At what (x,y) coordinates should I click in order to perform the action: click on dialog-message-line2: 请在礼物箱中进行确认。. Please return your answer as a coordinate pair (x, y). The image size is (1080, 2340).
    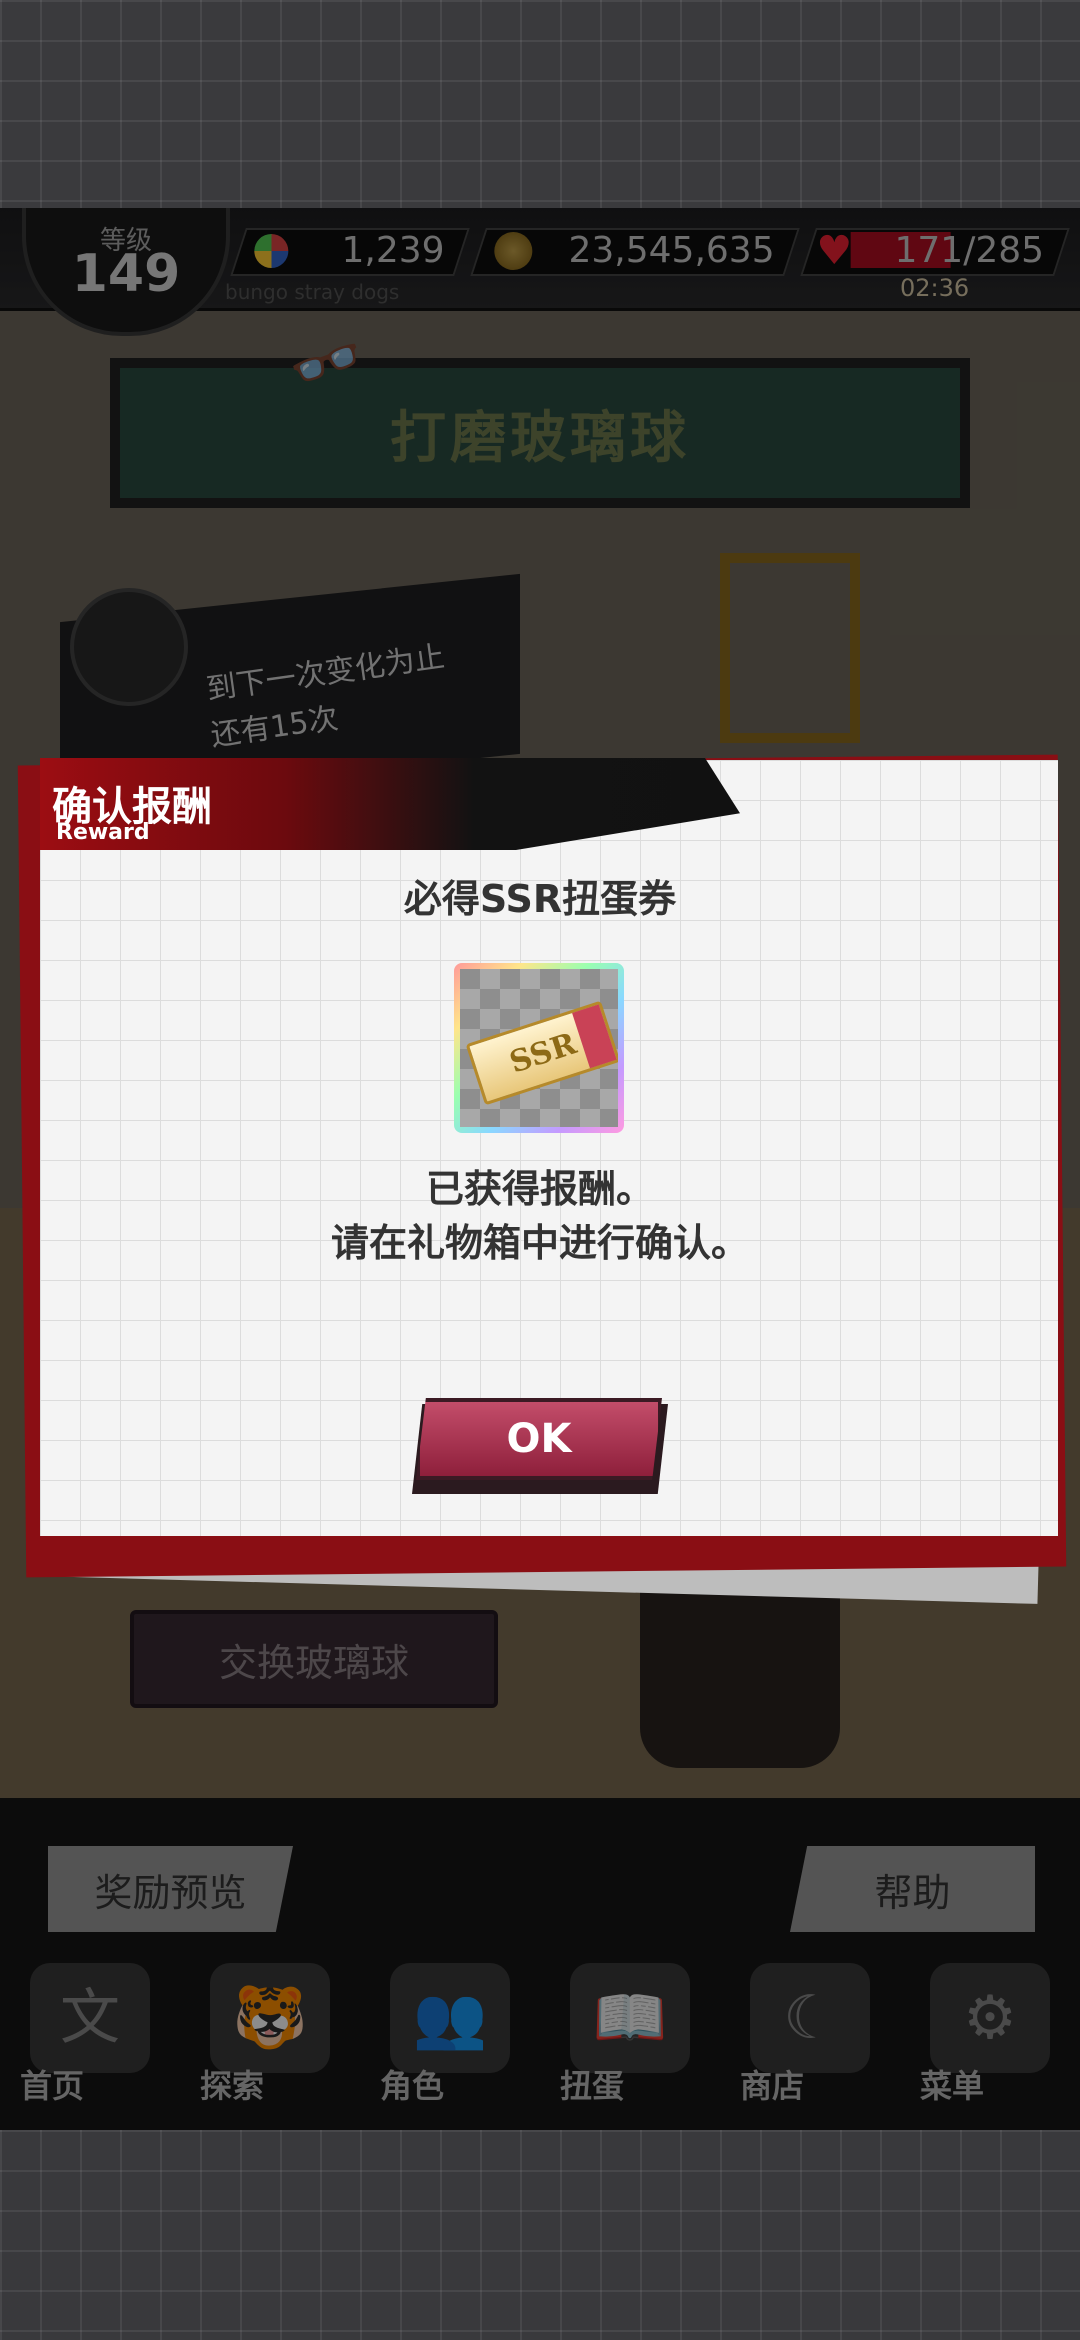
    Looking at the image, I should click on (539, 1243).